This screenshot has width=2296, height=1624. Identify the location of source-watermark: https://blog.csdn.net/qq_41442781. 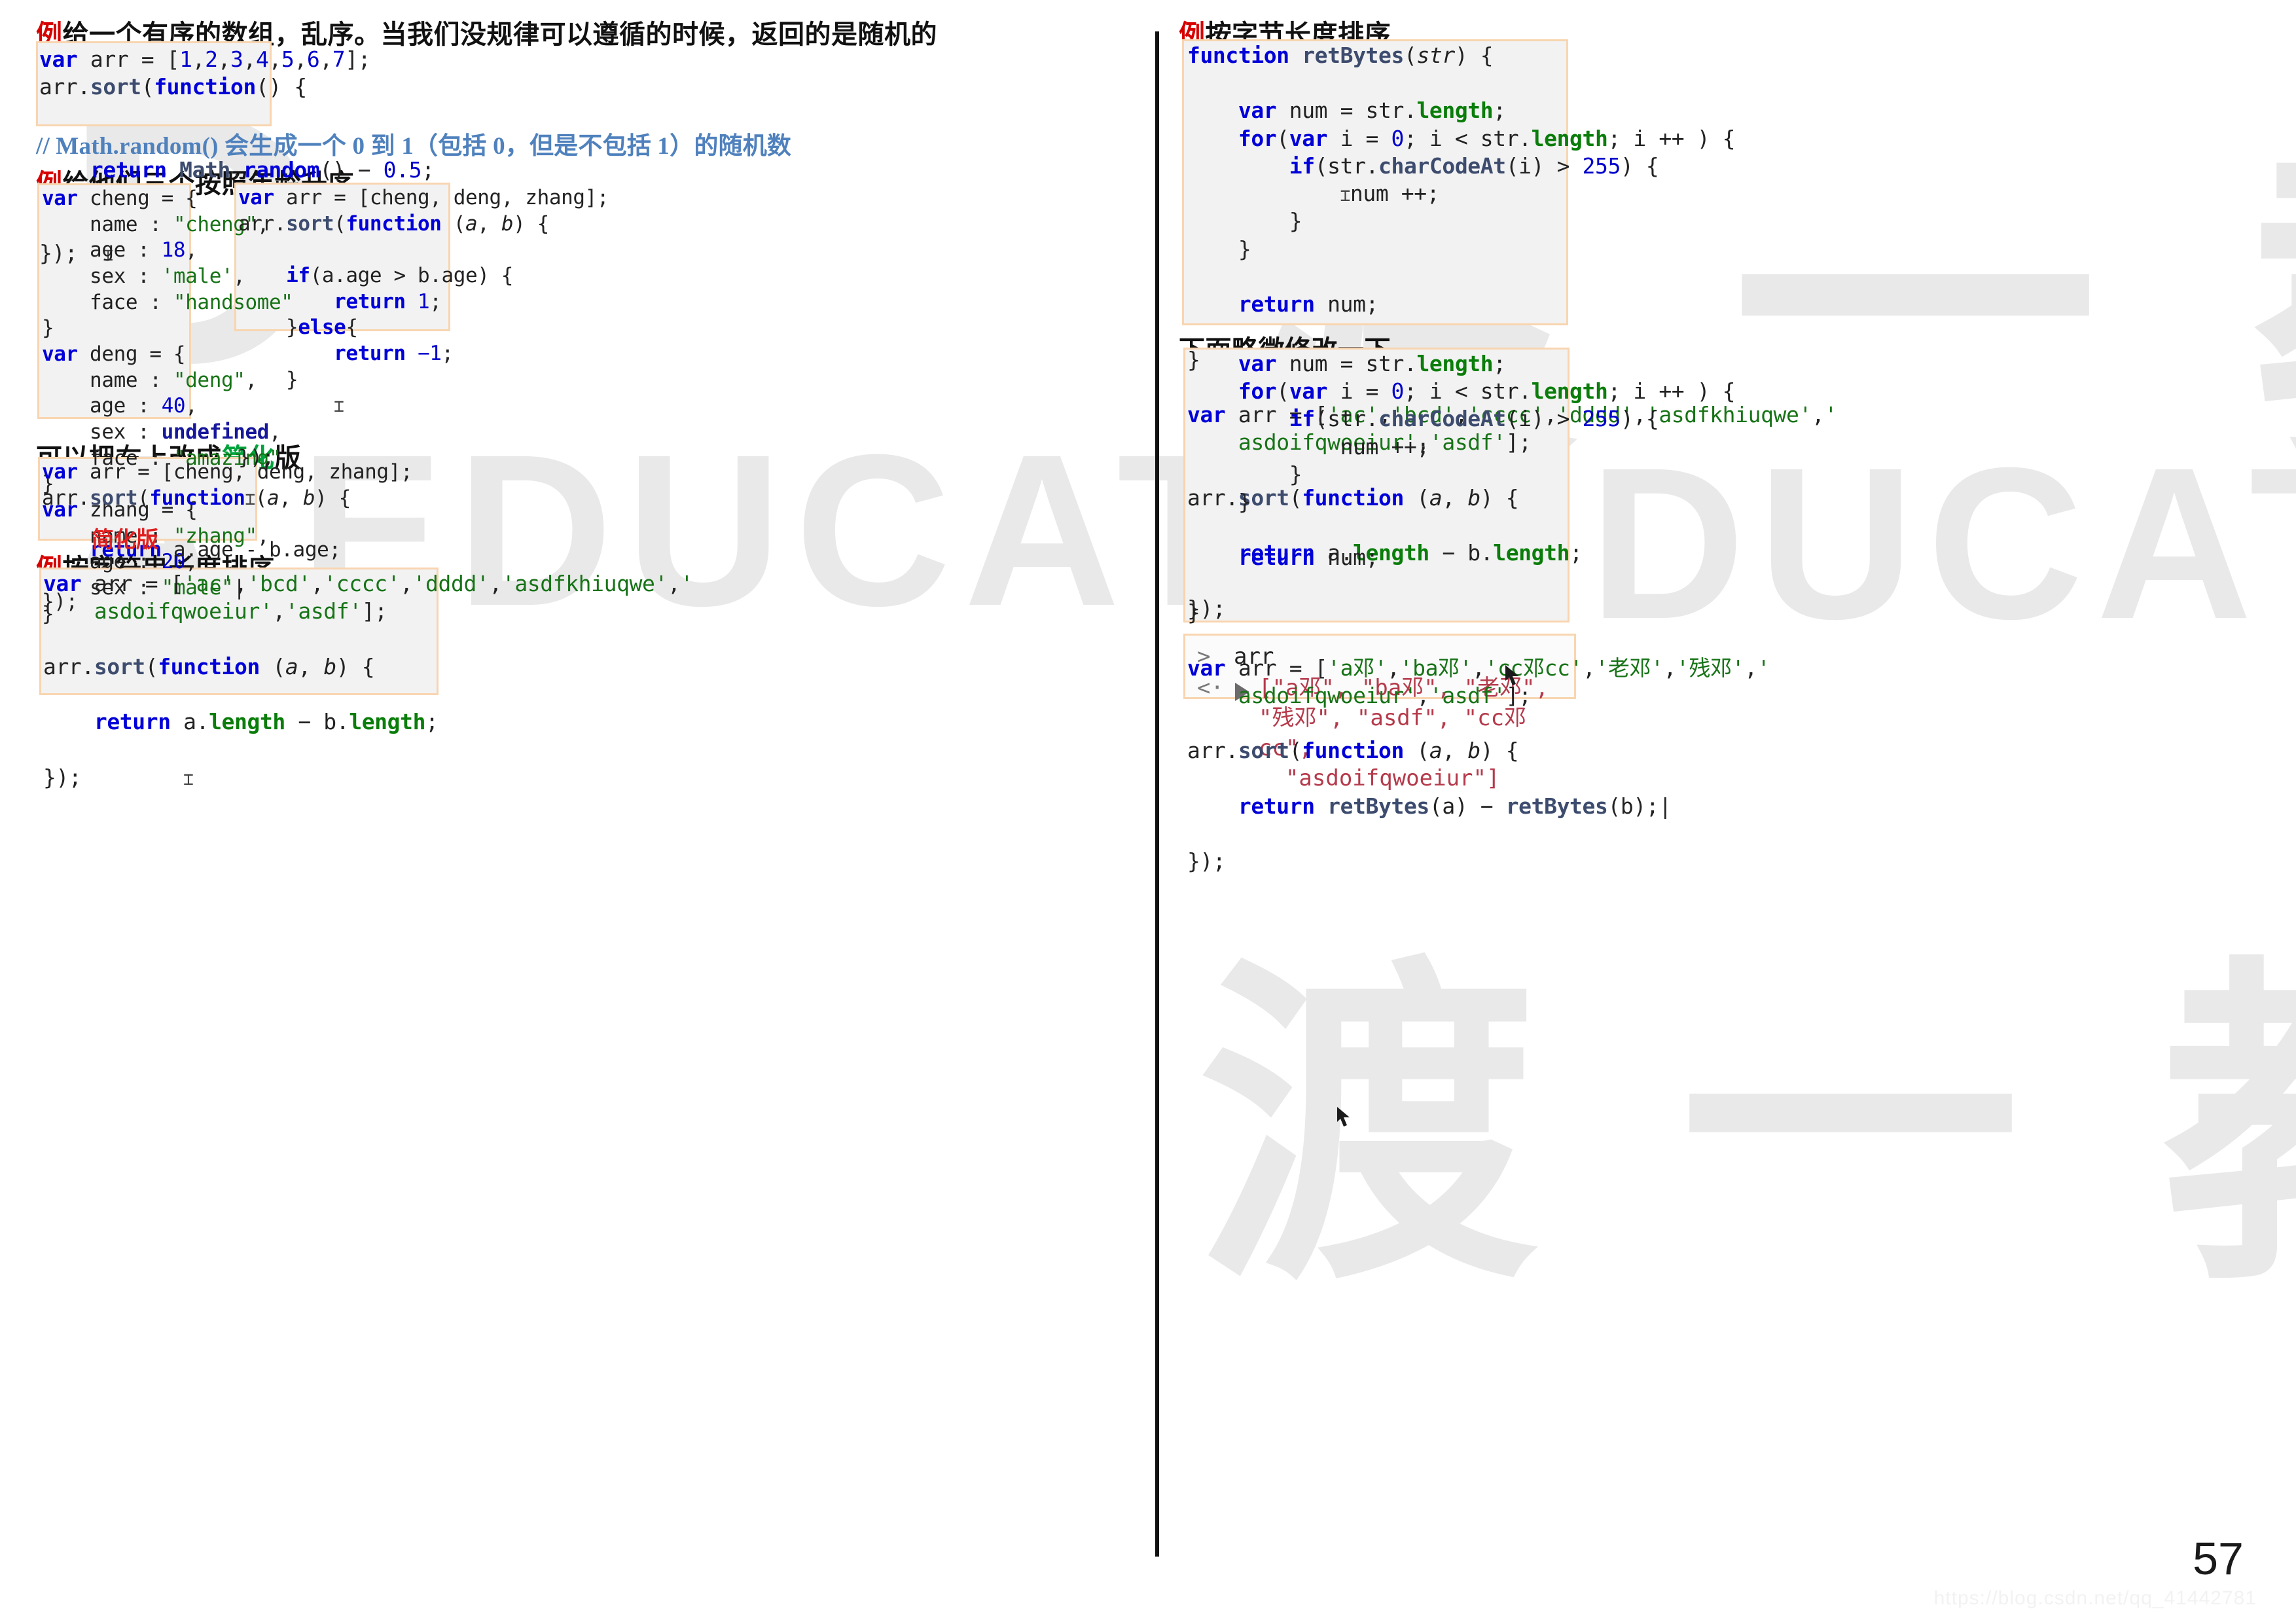
(2095, 1598).